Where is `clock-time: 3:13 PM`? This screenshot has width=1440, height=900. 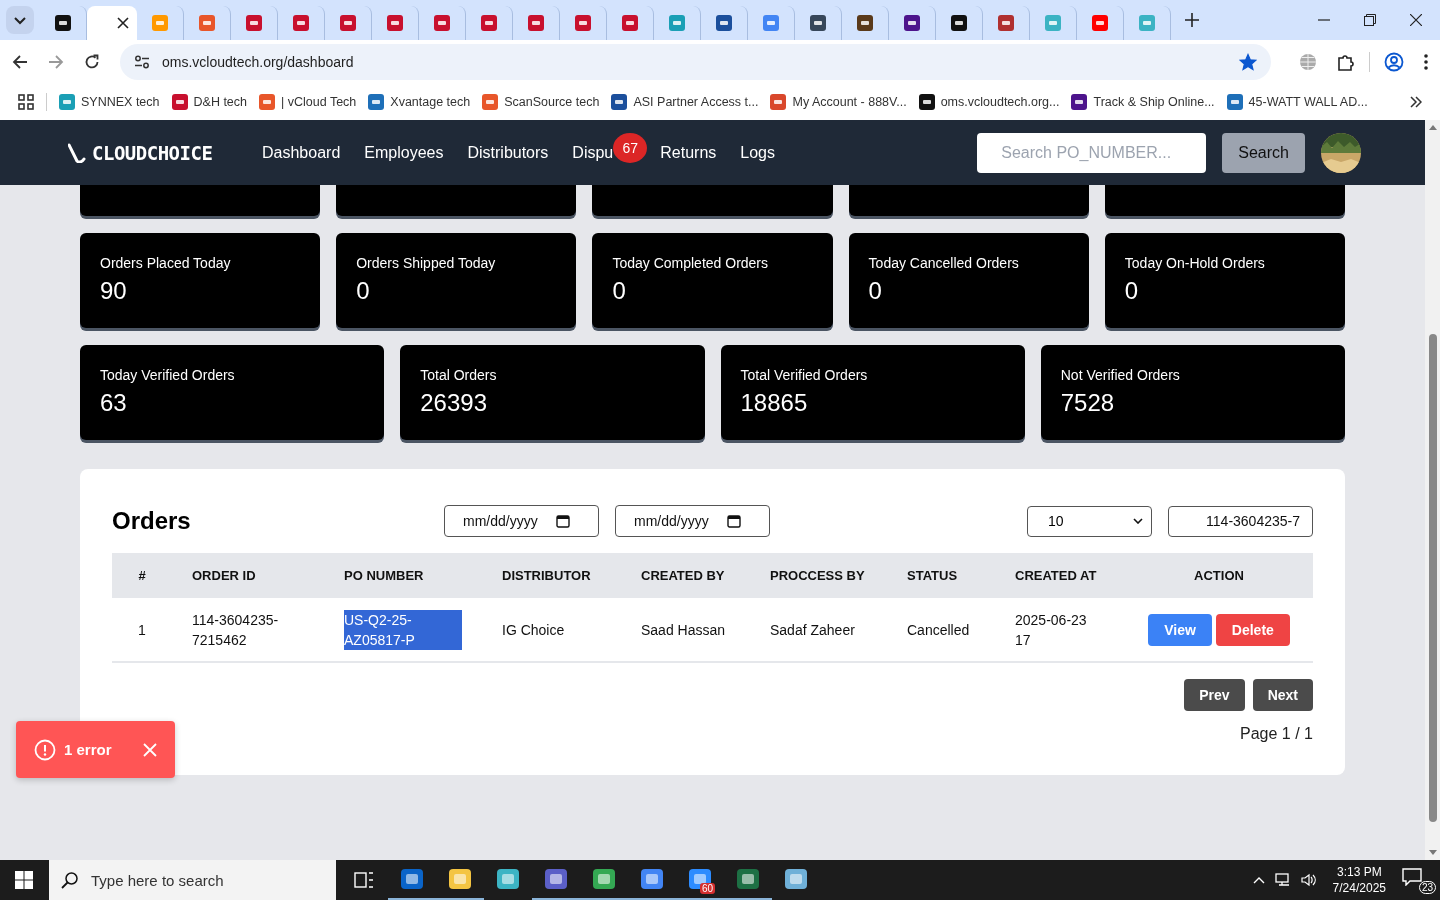 clock-time: 3:13 PM is located at coordinates (1359, 872).